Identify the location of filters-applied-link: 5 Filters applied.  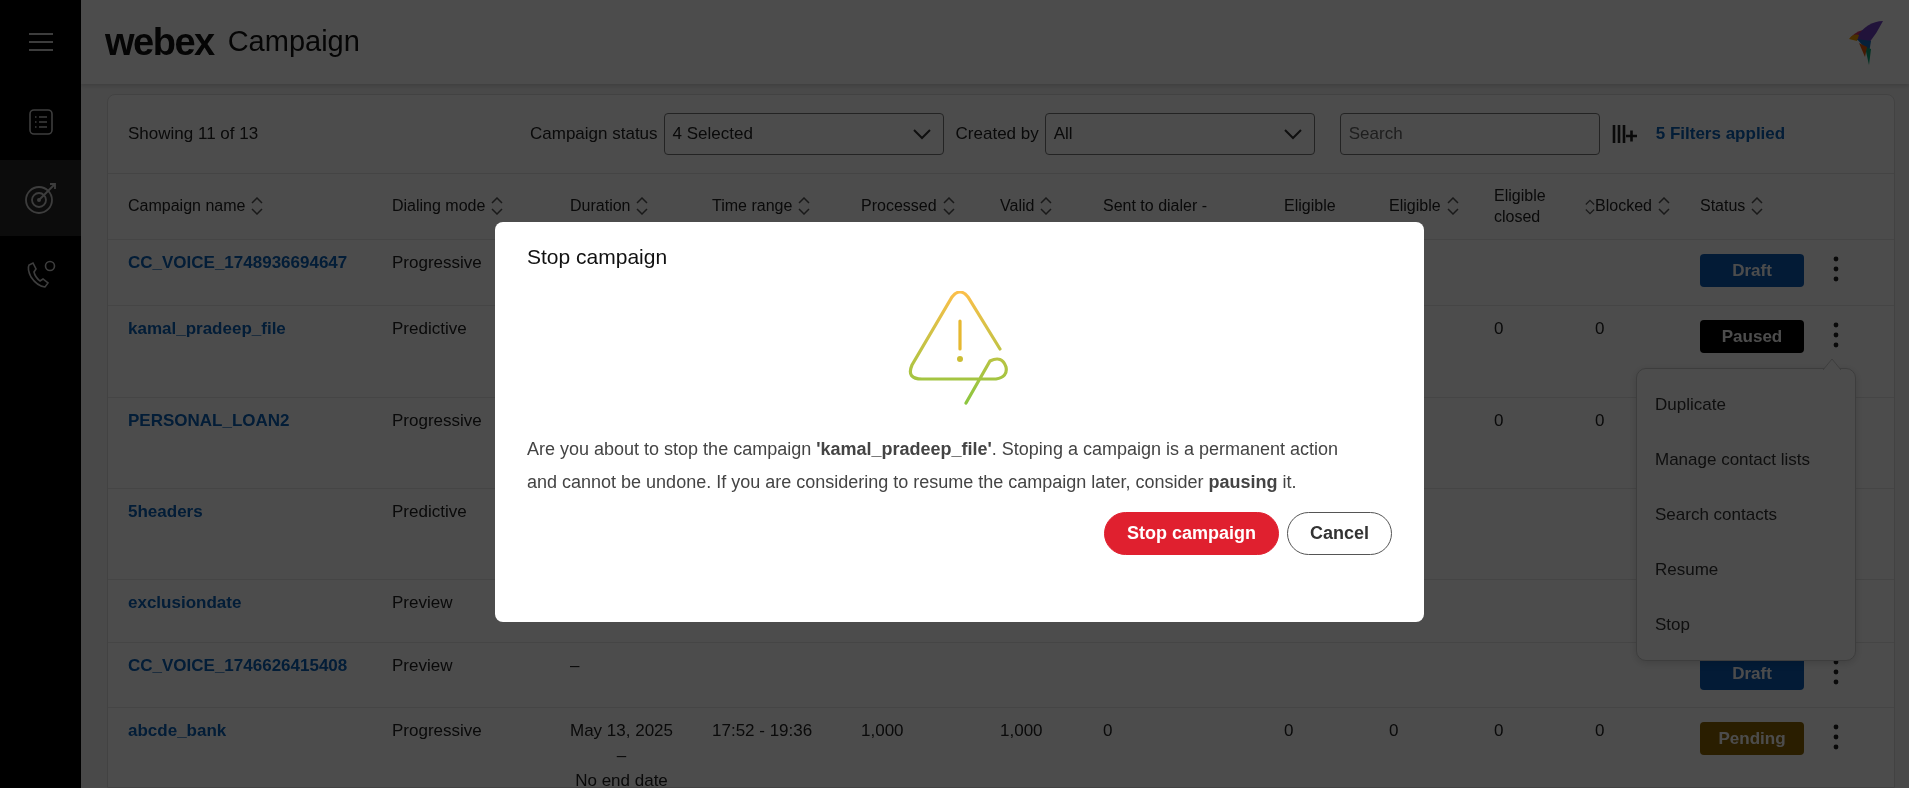
(1720, 134).